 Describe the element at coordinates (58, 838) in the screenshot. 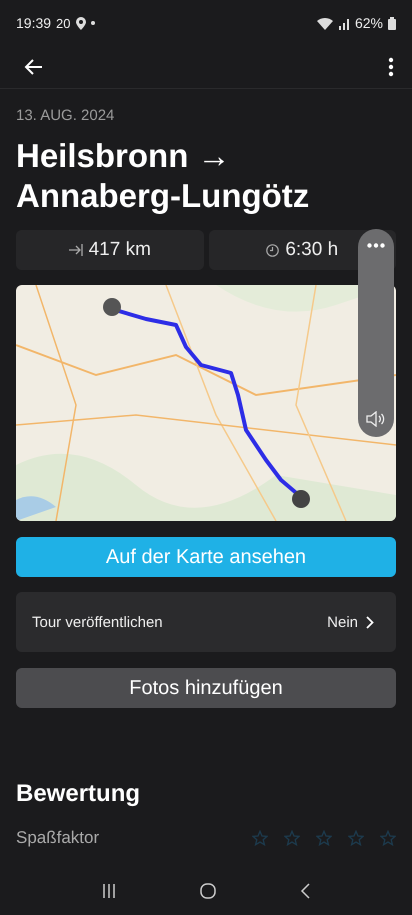

I see `rating-label: Spaßfaktor` at that location.